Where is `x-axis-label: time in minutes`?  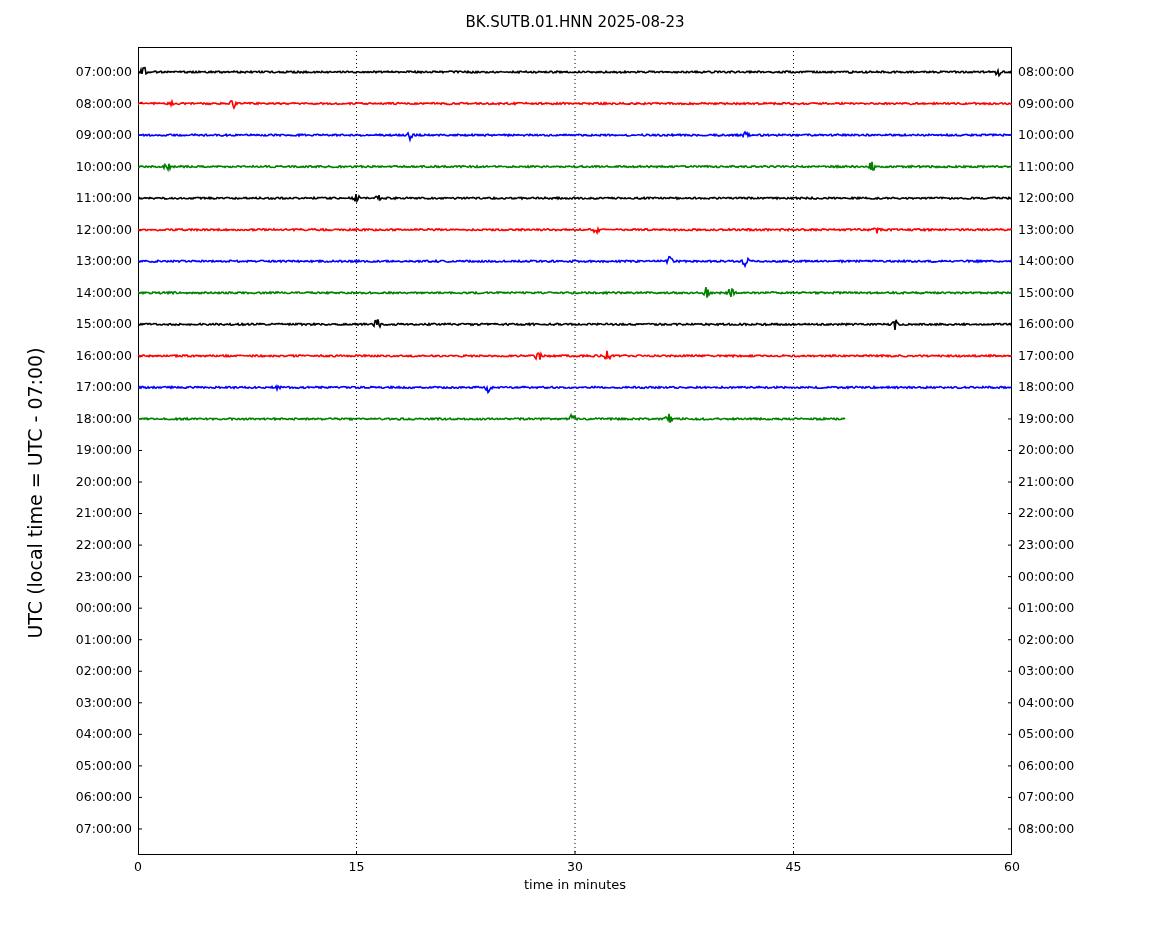
x-axis-label: time in minutes is located at coordinates (575, 884).